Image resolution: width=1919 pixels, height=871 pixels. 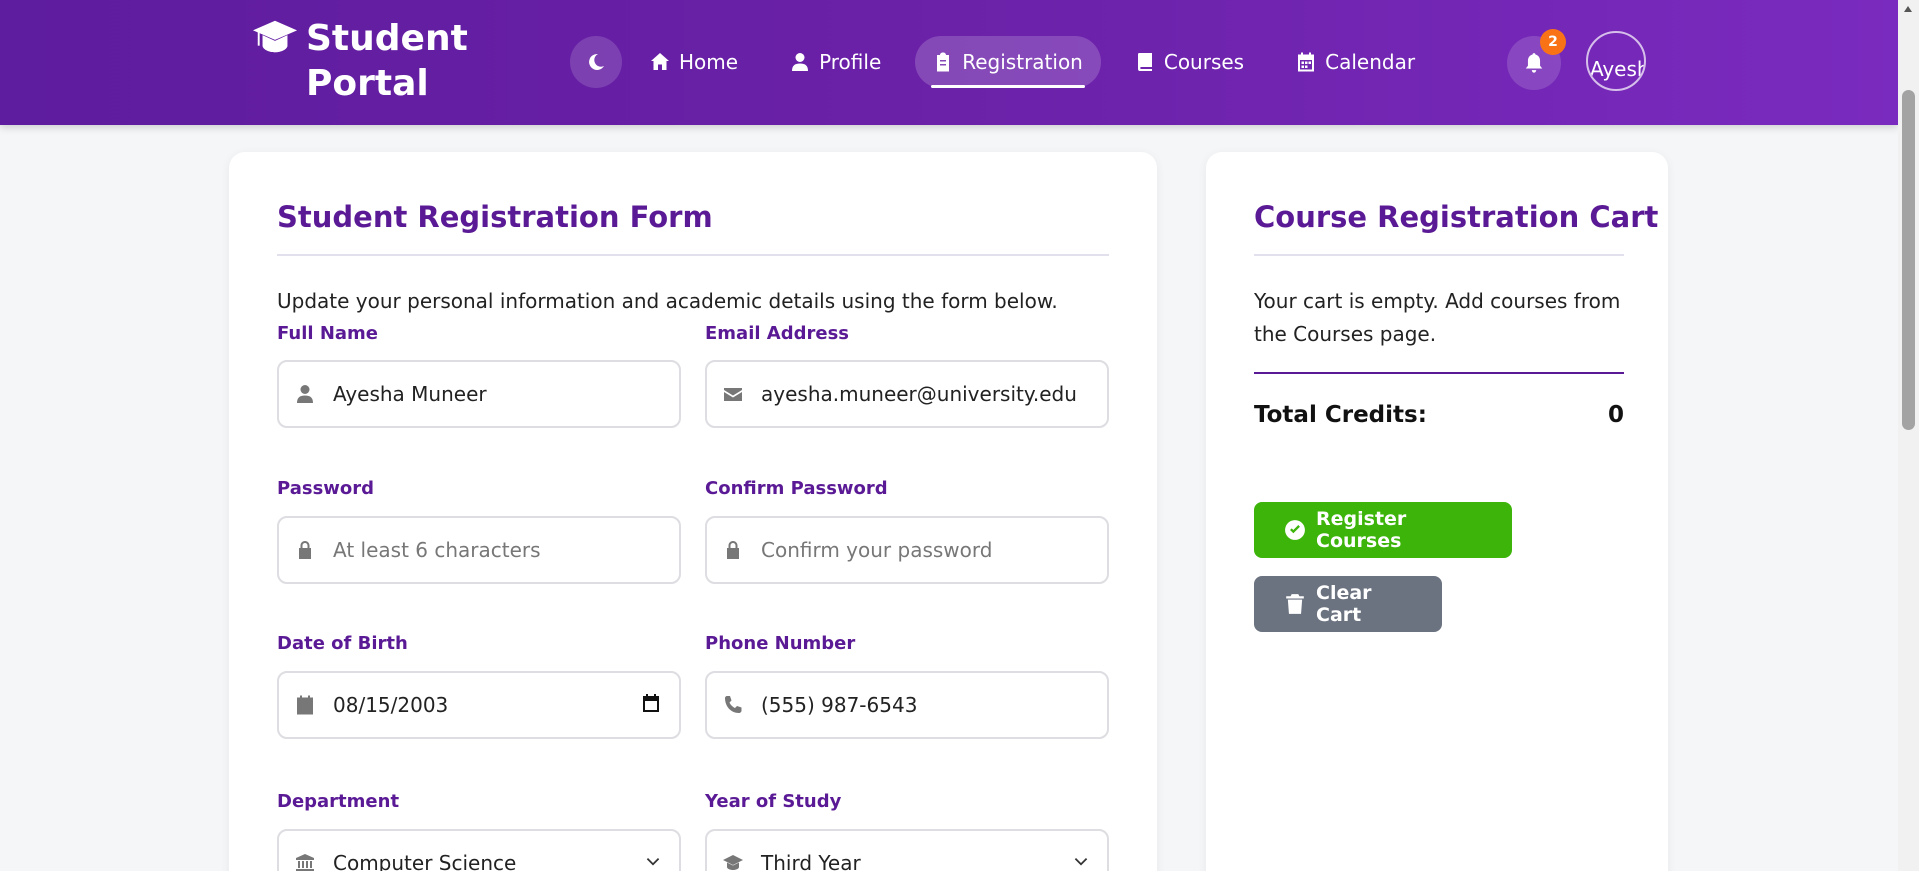 I want to click on dob-label: Date of Birth, so click(x=342, y=643).